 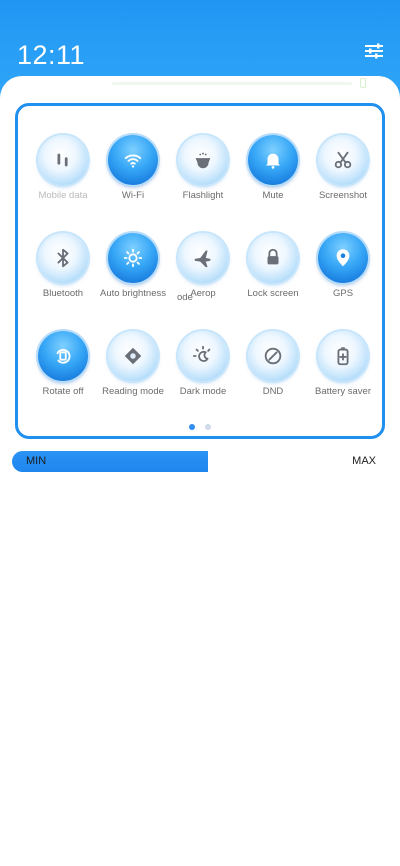 I want to click on flashlight-icon, so click(x=203, y=160).